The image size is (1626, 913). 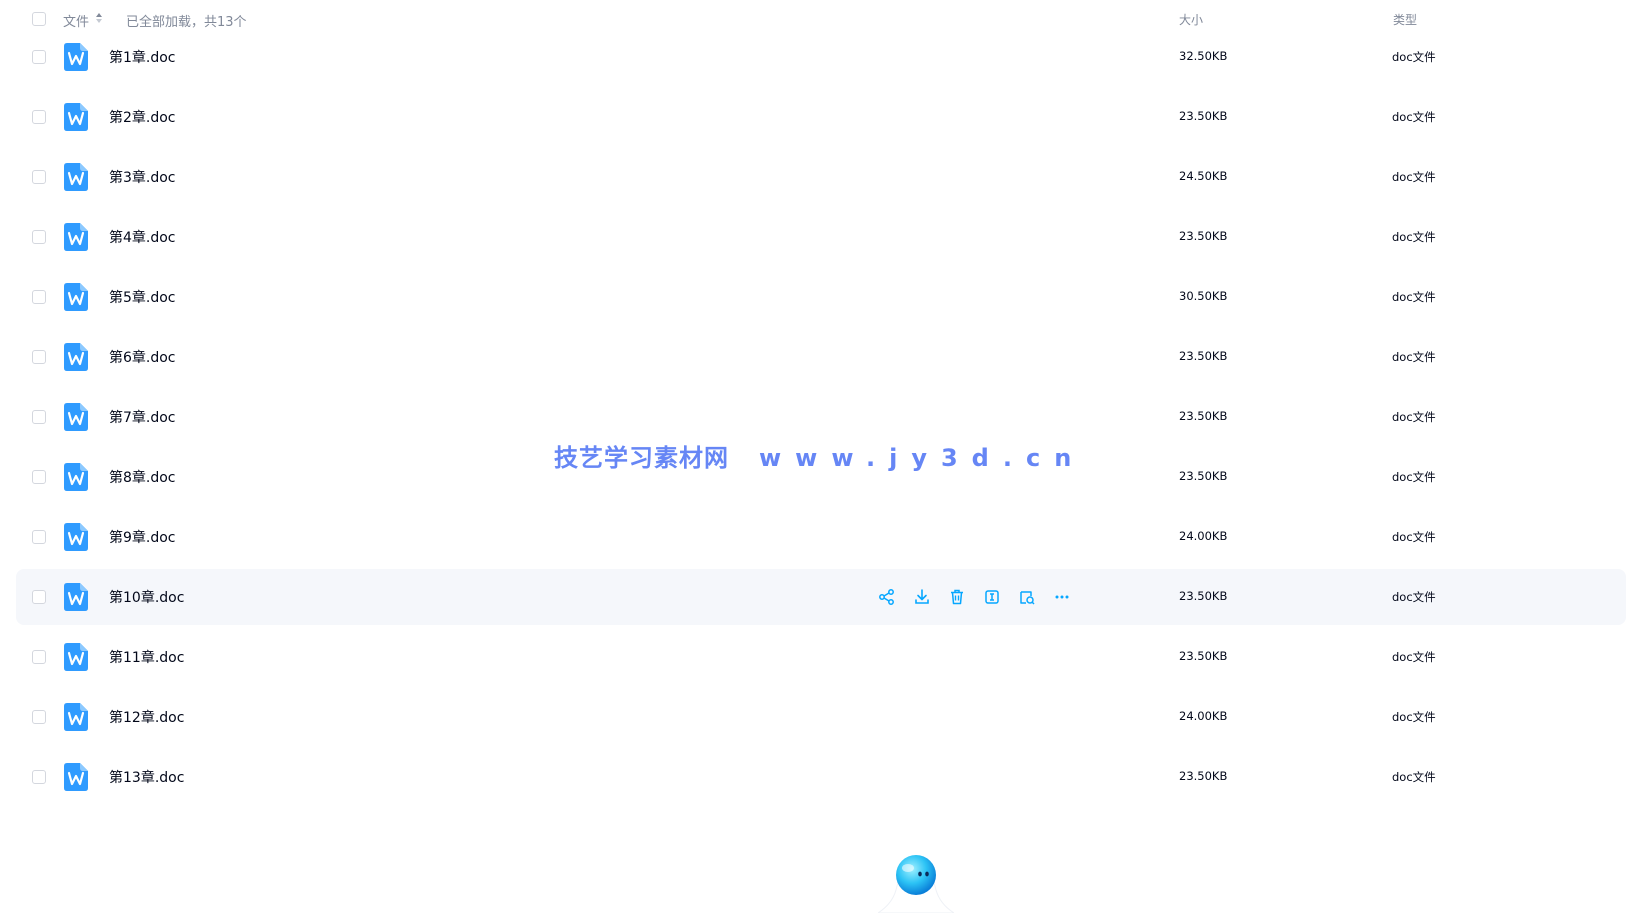 What do you see at coordinates (1405, 19) in the screenshot?
I see `column-header-type: 类型` at bounding box center [1405, 19].